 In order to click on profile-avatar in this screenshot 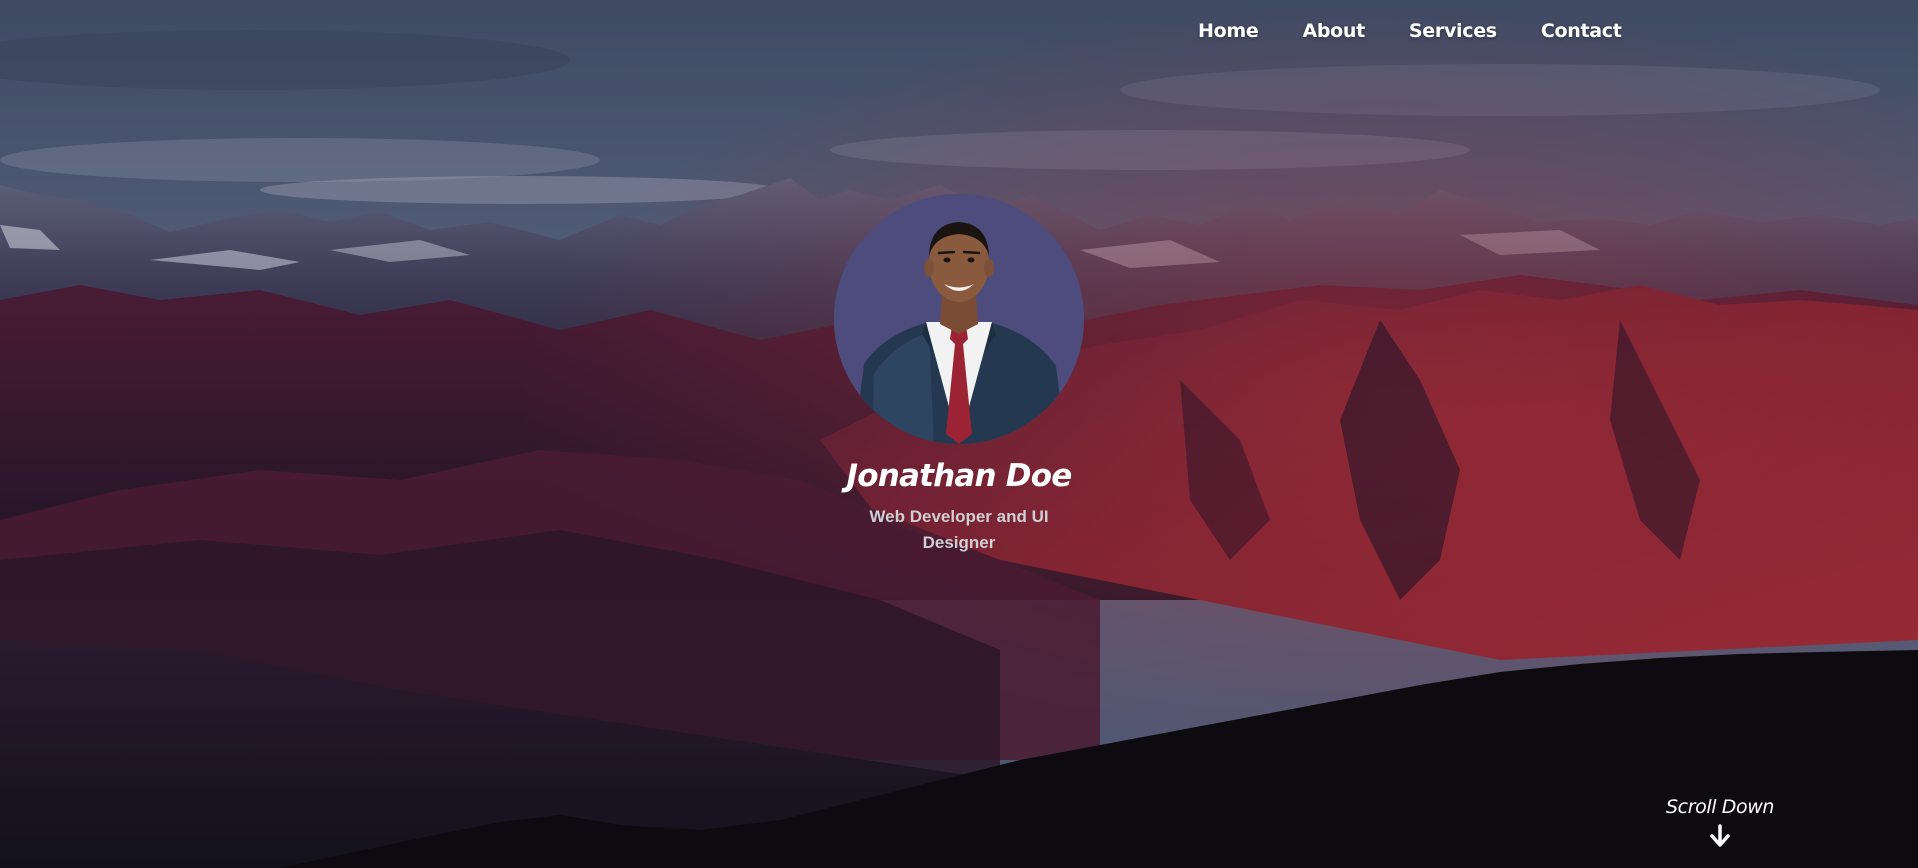, I will do `click(959, 319)`.